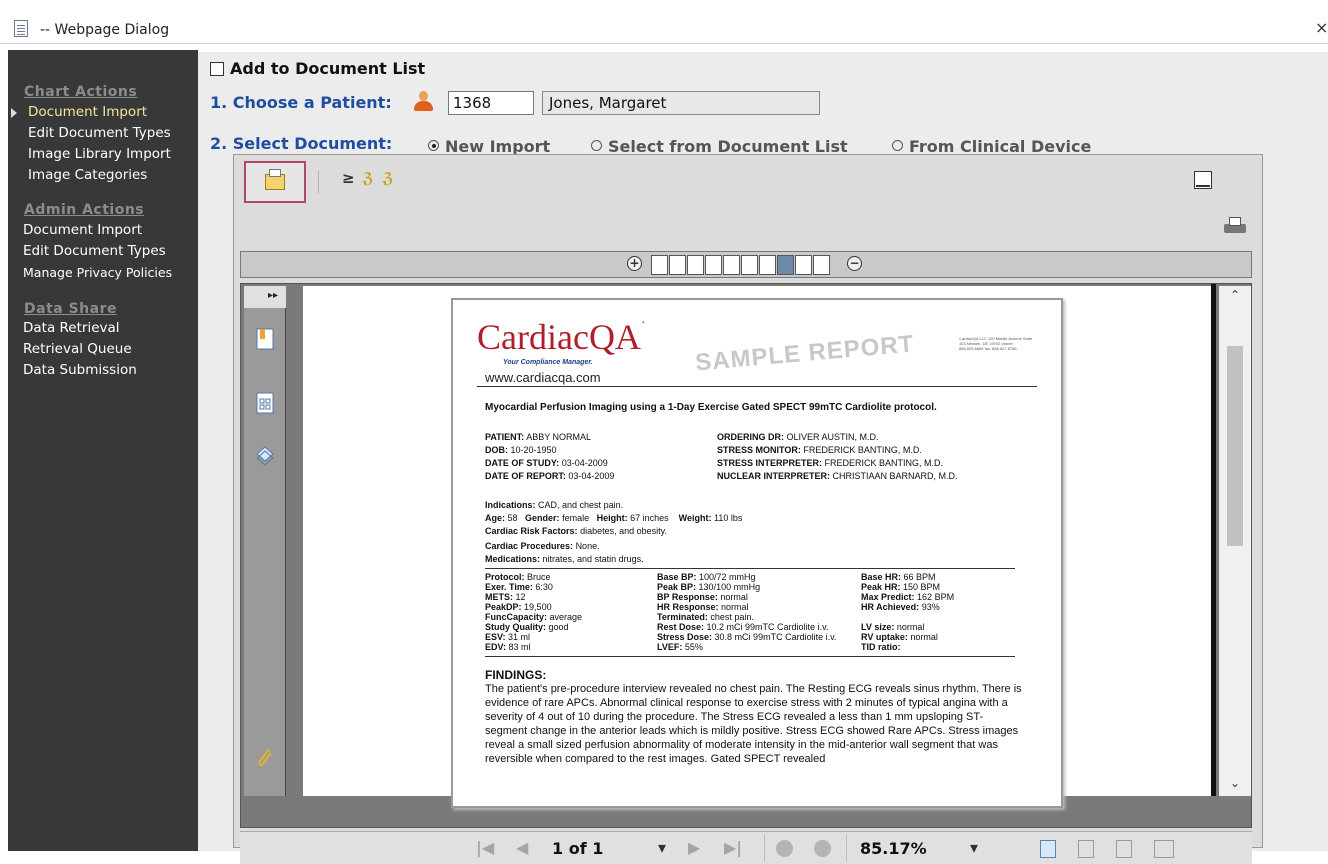 Image resolution: width=1328 pixels, height=864 pixels. I want to click on print-icon, so click(1235, 226).